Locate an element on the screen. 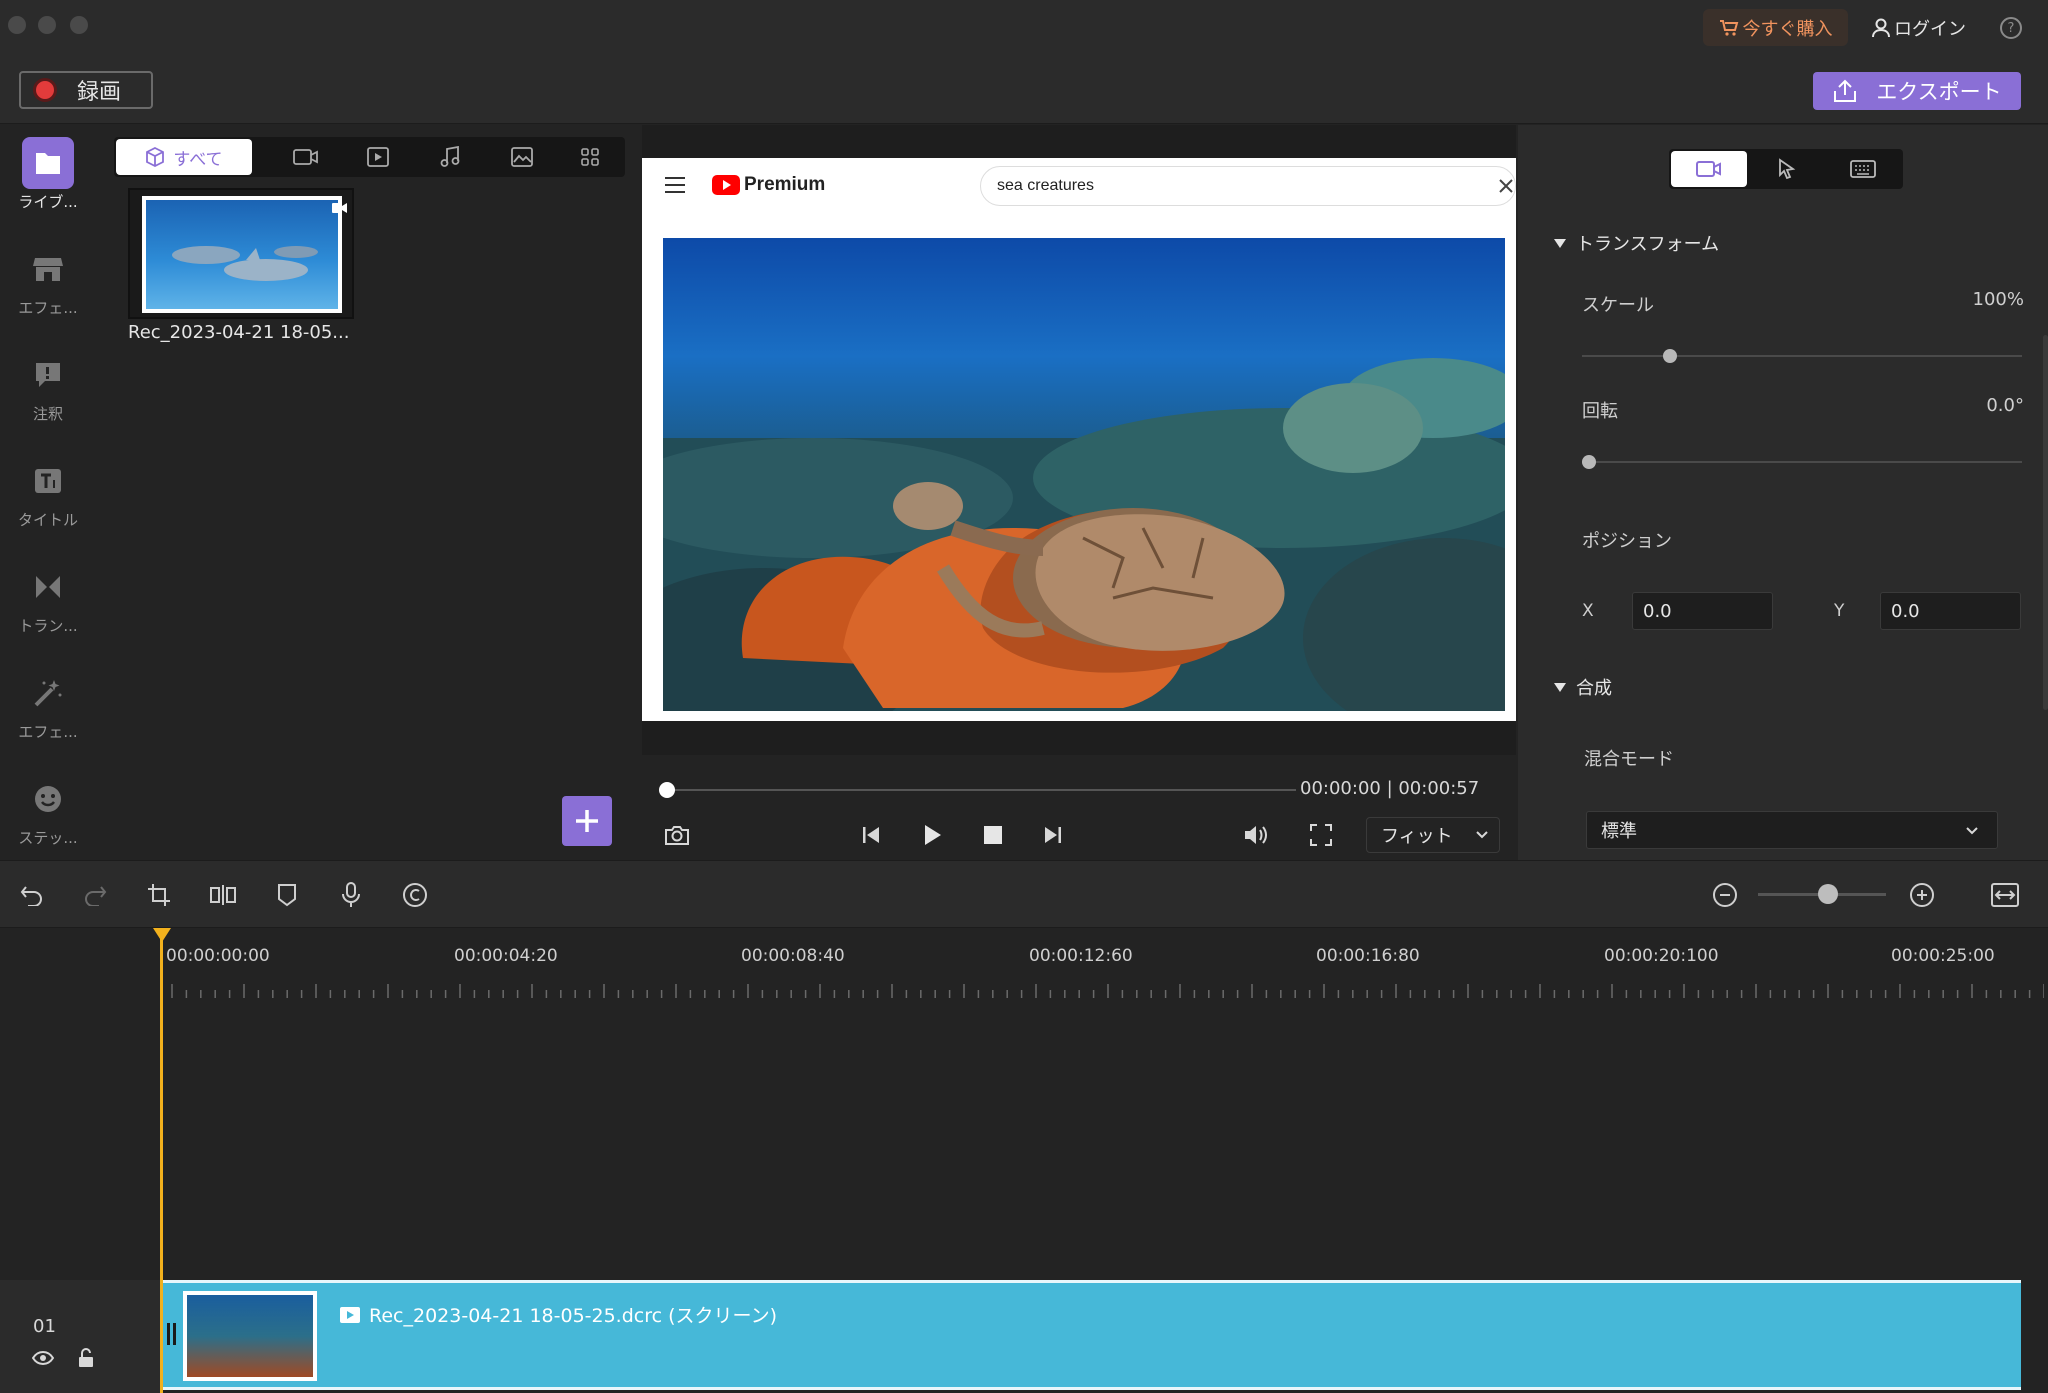 Image resolution: width=2048 pixels, height=1393 pixels. fit-width-icon is located at coordinates (2005, 895).